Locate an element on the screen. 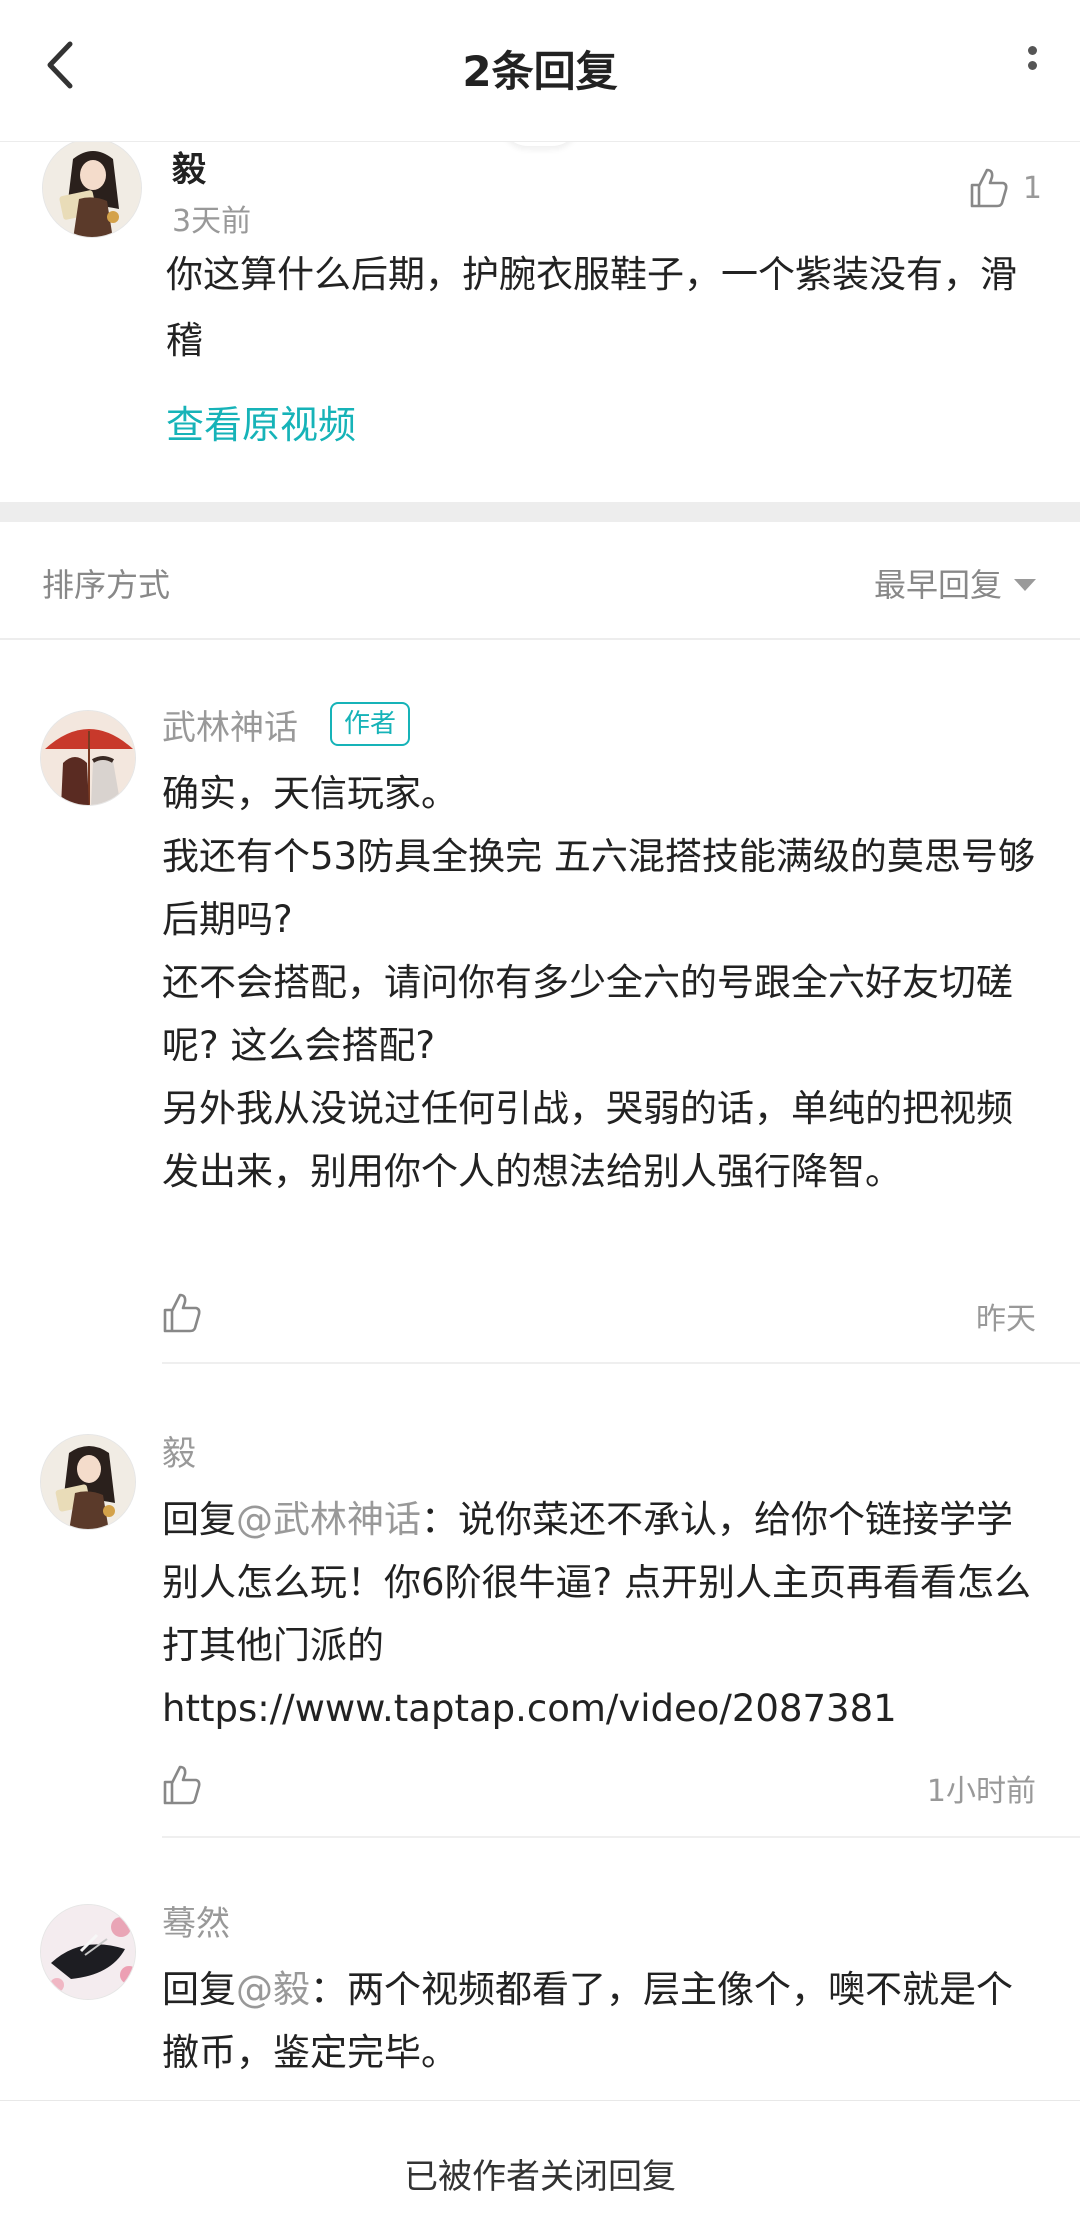 The image size is (1080, 2238). comment-text: 你这算什么后期，护腕衣服鞋子，一个紫装没有，滑稽 is located at coordinates (591, 307).